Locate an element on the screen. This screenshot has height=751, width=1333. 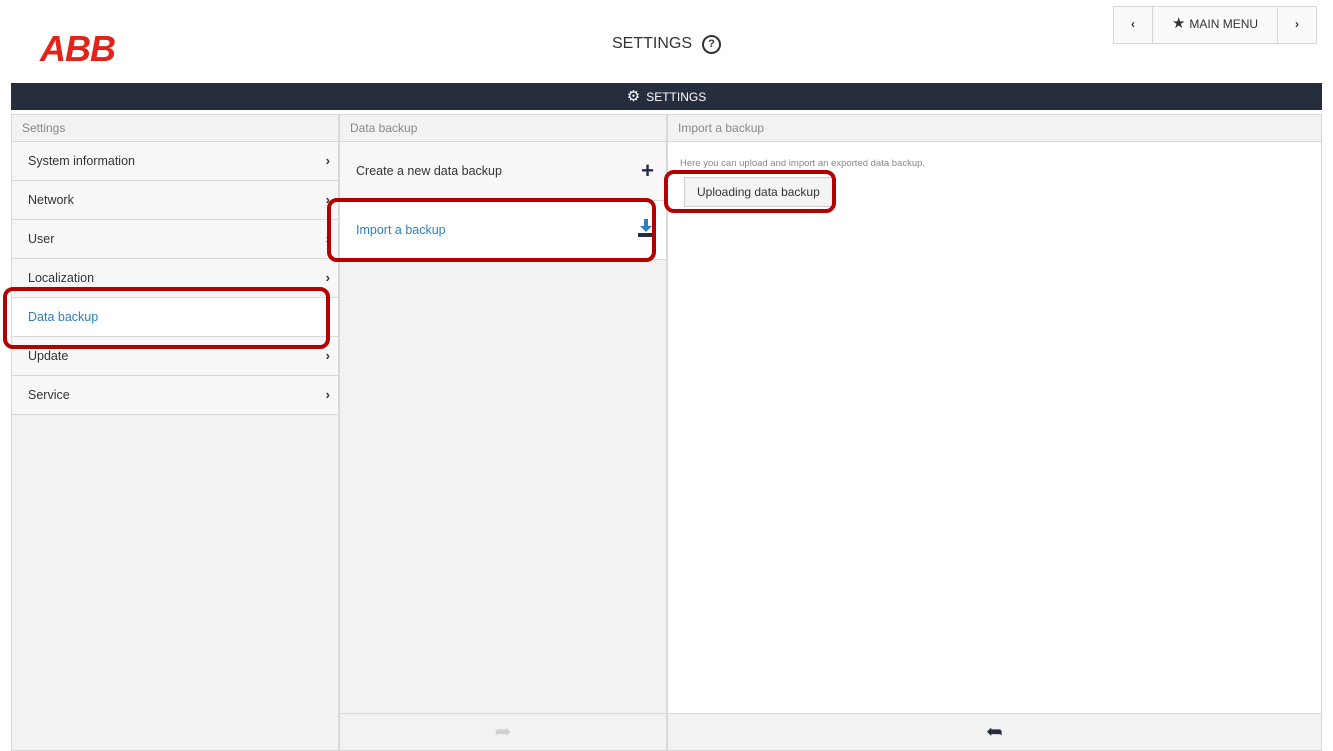
main-menu-label: MAIN MENU is located at coordinates (1224, 24).